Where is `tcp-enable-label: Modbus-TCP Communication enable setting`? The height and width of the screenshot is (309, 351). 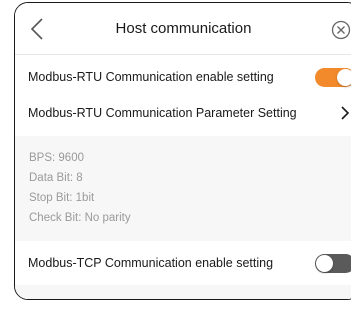 tcp-enable-label: Modbus-TCP Communication enable setting is located at coordinates (151, 263).